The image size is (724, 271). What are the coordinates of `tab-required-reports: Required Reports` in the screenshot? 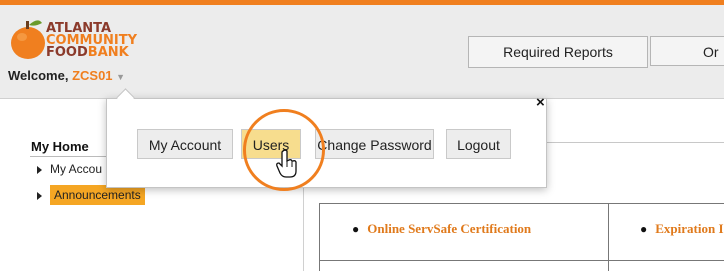 It's located at (558, 52).